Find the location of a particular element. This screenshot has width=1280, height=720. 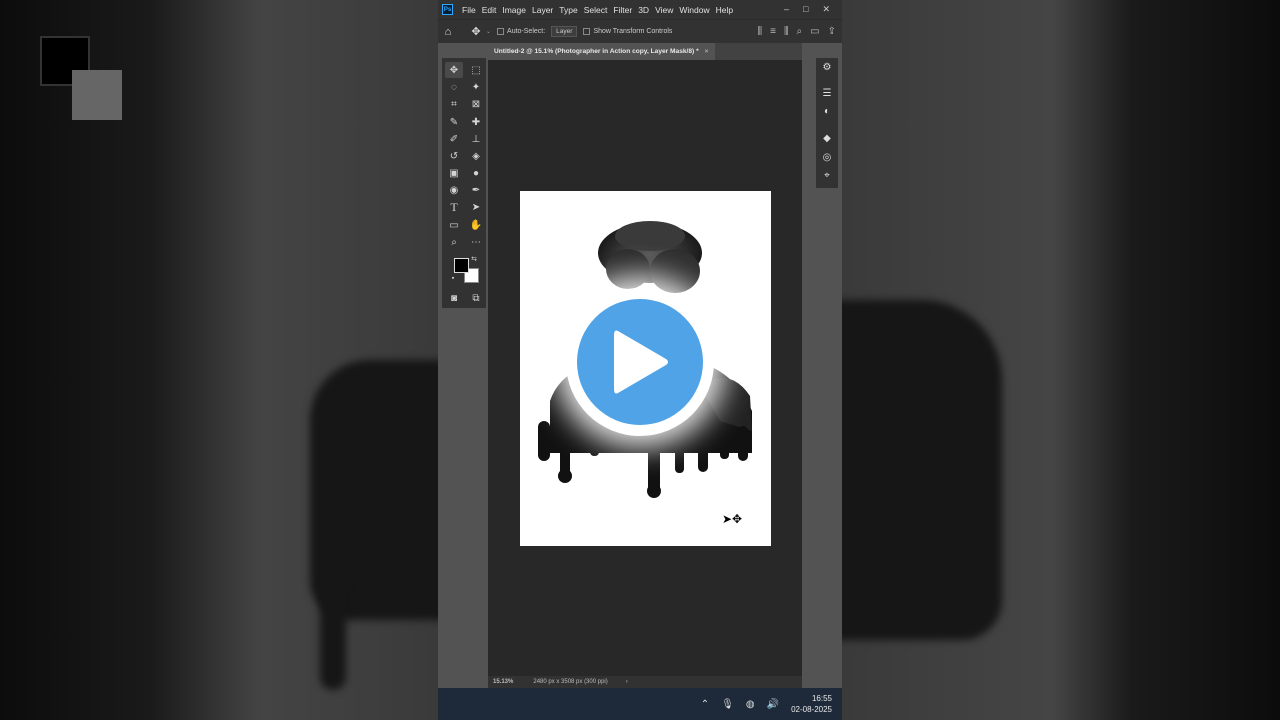

options-right: ⫼ ≡ ⫼ ⌕ ▭ ⇪ is located at coordinates (799, 31).